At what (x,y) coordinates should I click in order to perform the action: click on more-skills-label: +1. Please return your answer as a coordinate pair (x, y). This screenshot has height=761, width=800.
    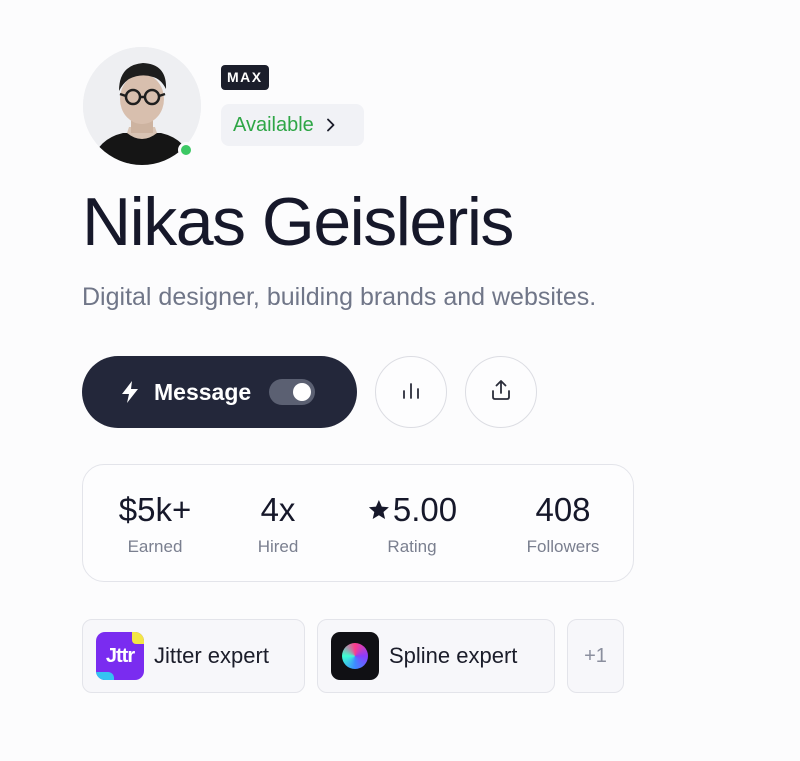
    Looking at the image, I should click on (595, 655).